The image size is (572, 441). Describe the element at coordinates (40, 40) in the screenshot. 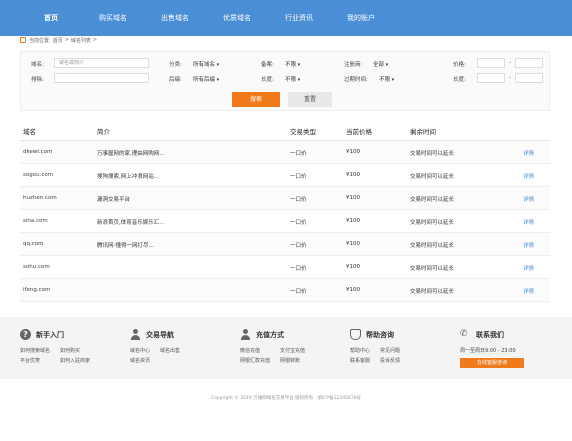

I see `breadcrumb-prefix: 当前位置:` at that location.